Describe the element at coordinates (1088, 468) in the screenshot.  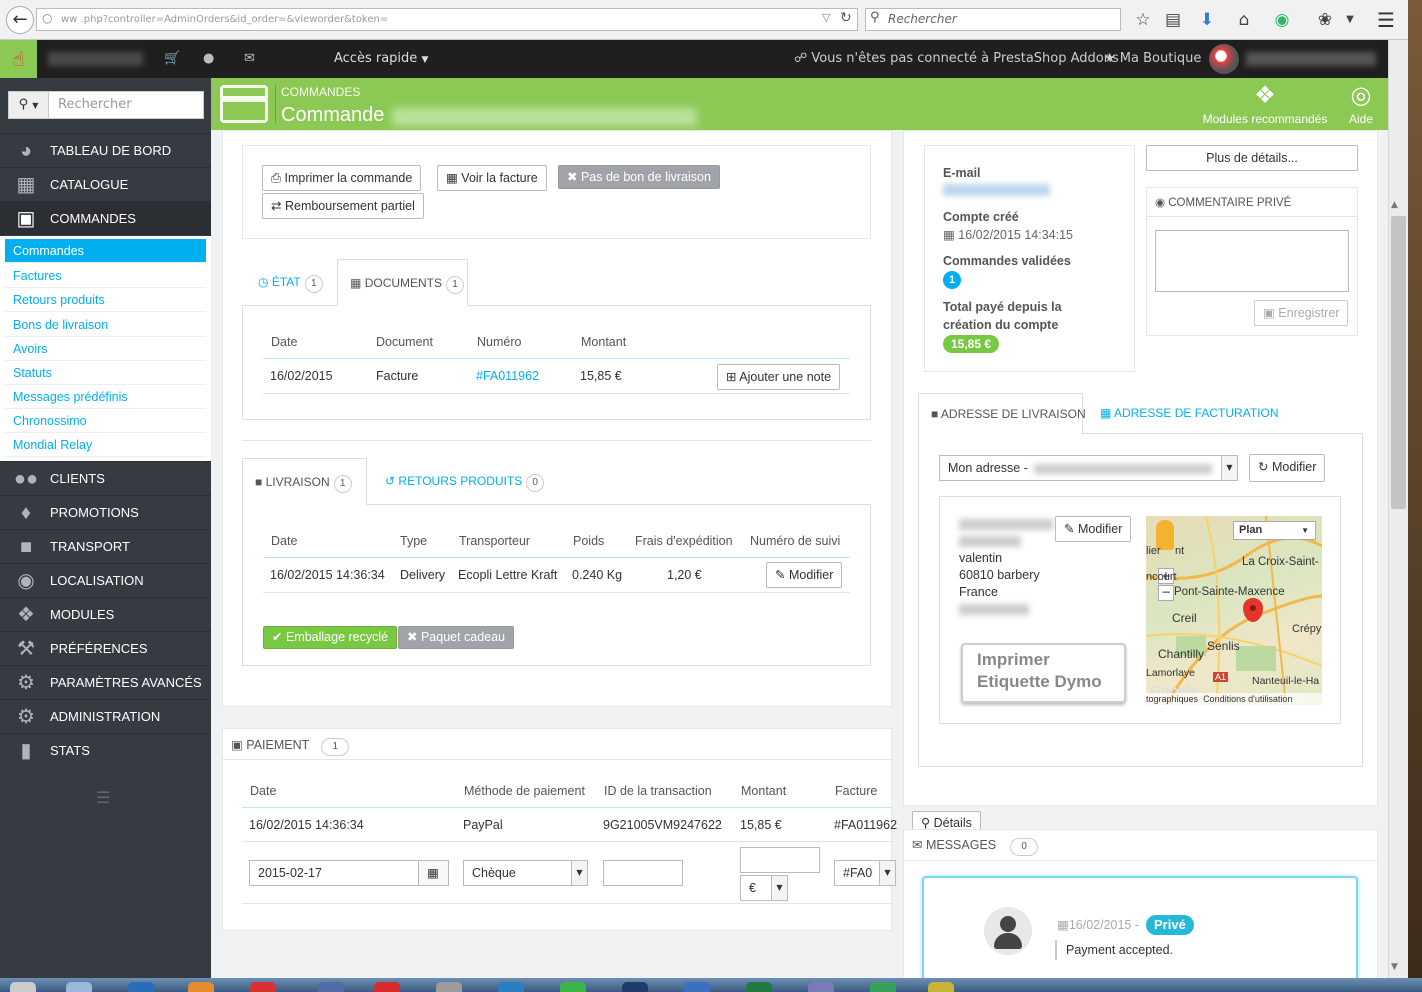
I see `address-select: Mon adresse -` at that location.